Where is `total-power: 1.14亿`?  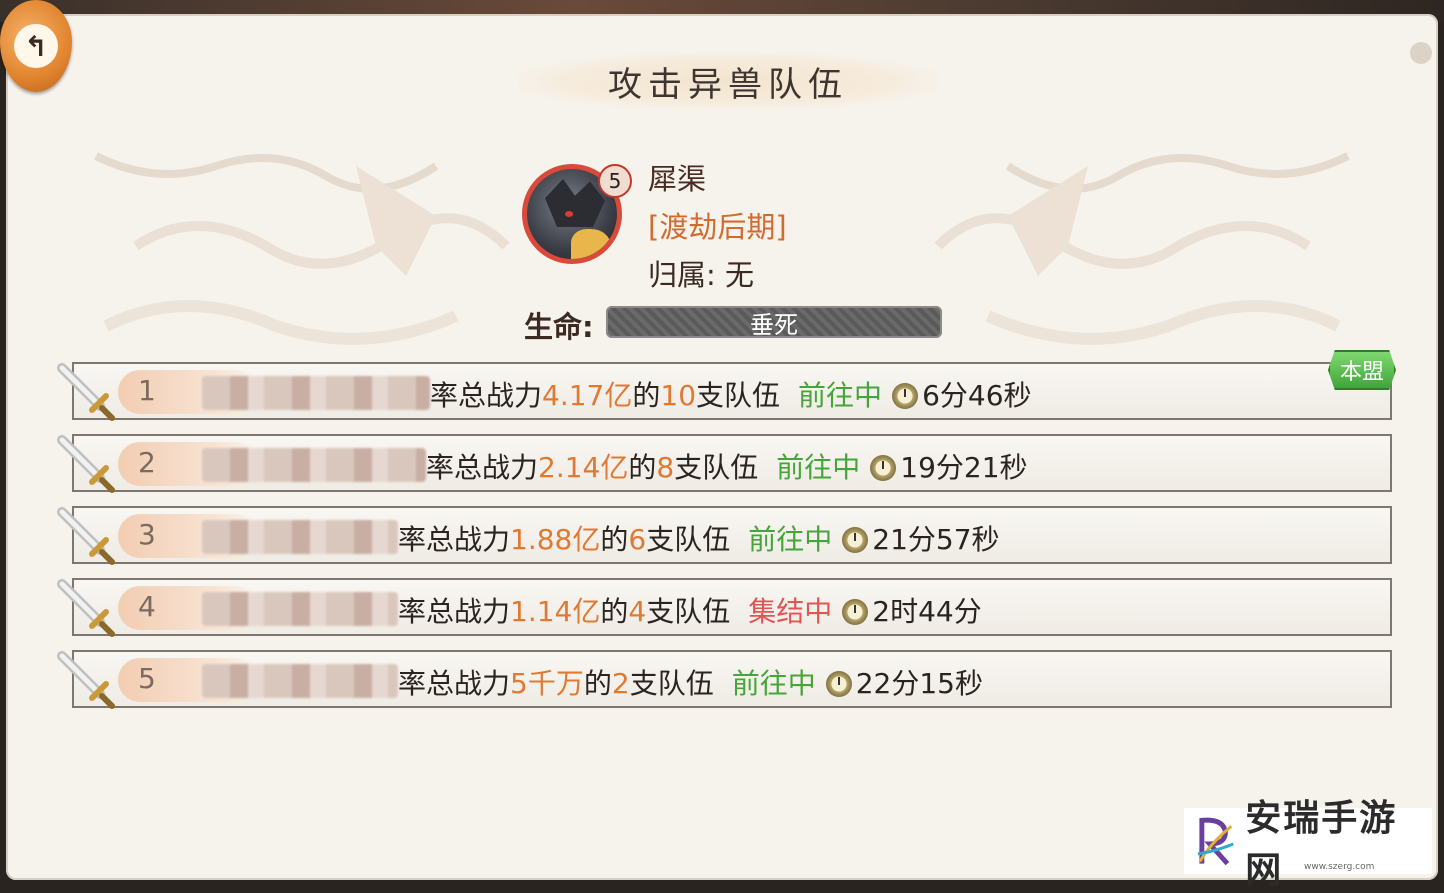 total-power: 1.14亿 is located at coordinates (555, 611).